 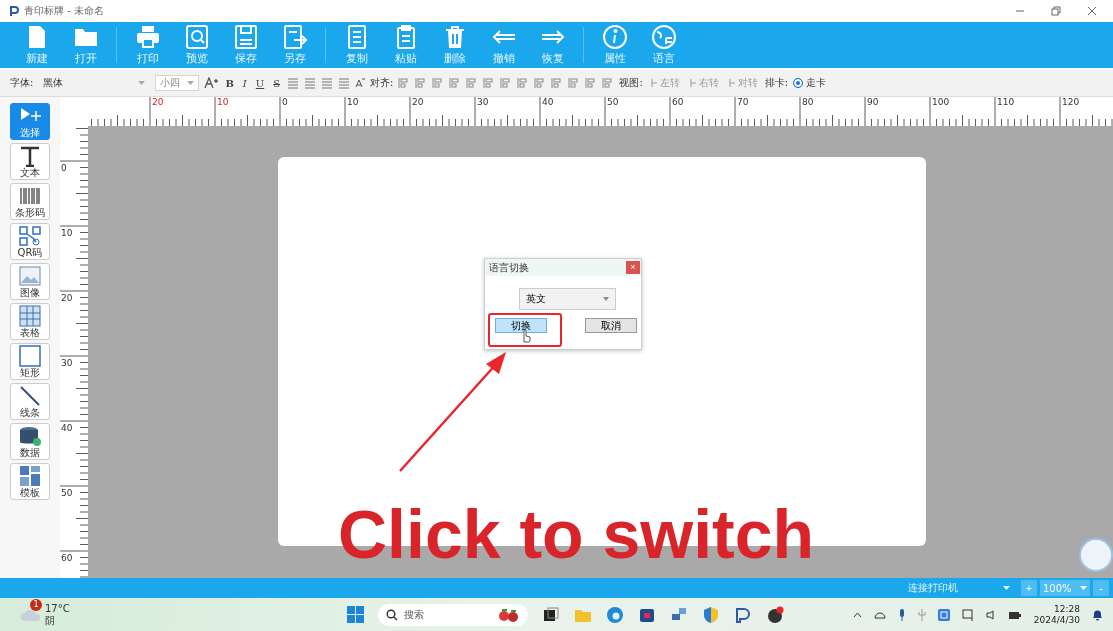 What do you see at coordinates (1096, 555) in the screenshot?
I see `assistant-avatar` at bounding box center [1096, 555].